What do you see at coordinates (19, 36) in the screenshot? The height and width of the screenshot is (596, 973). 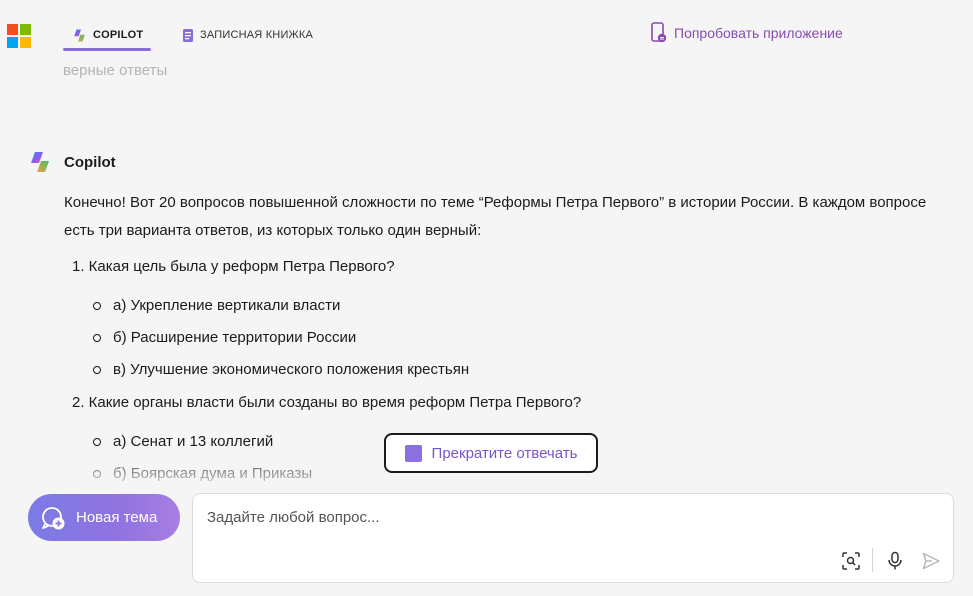 I see `microsoft-logo-icon` at bounding box center [19, 36].